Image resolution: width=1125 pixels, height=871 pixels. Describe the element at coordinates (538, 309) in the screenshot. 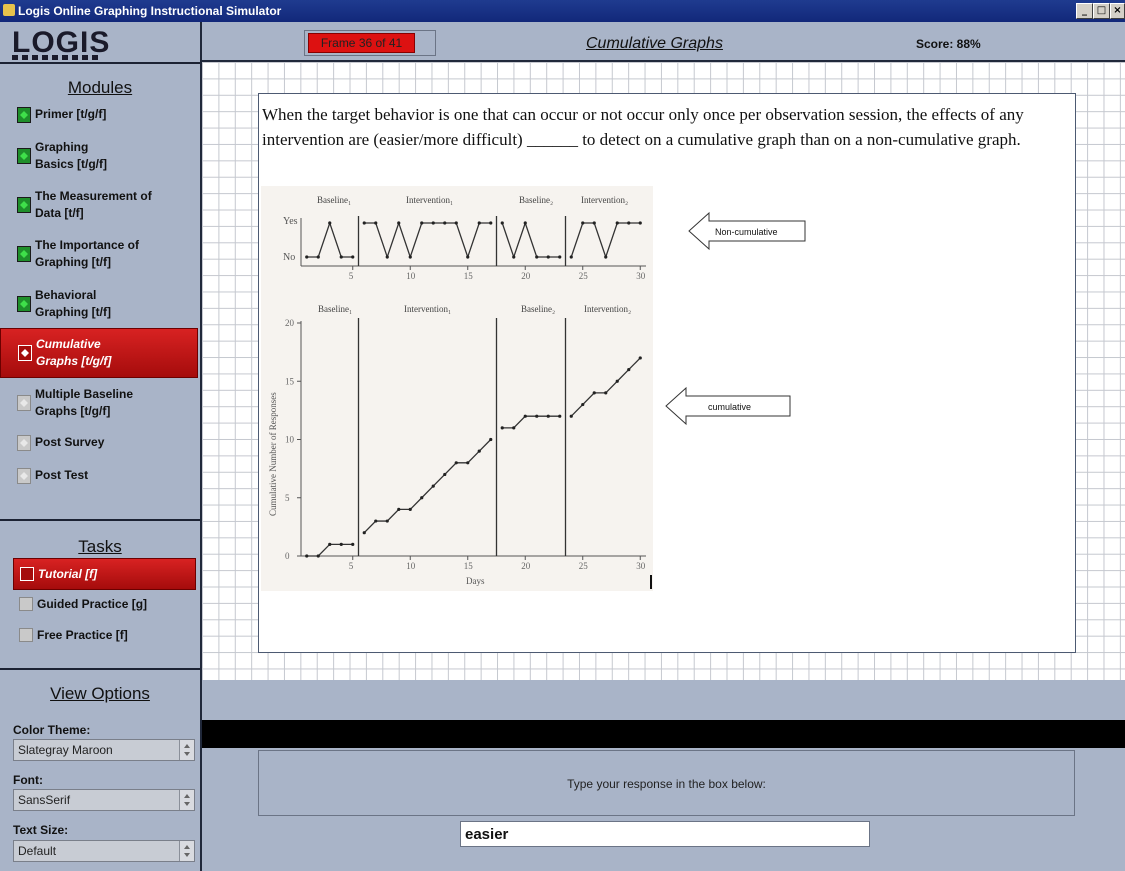

I see `bottom-phase-label: Baseline₂` at that location.